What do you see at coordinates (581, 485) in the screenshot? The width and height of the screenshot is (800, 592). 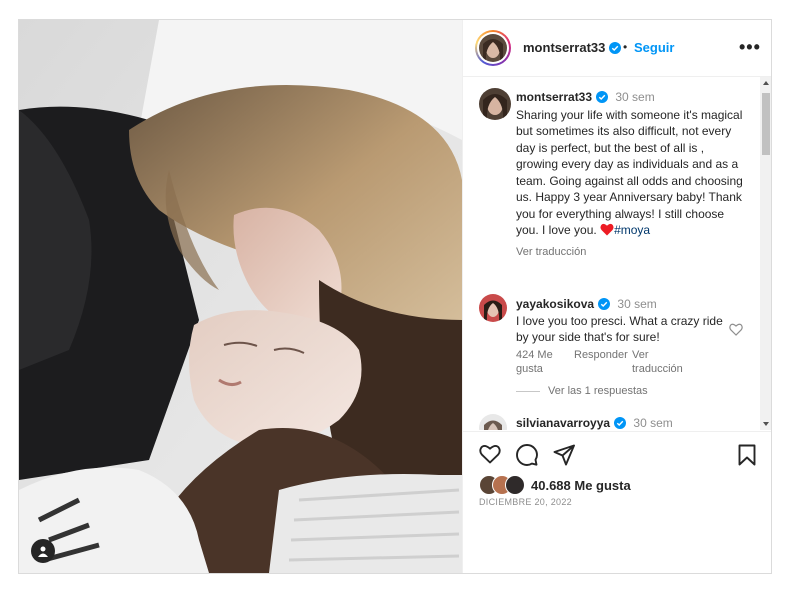 I see `likes-count: 40.688 Me gusta` at bounding box center [581, 485].